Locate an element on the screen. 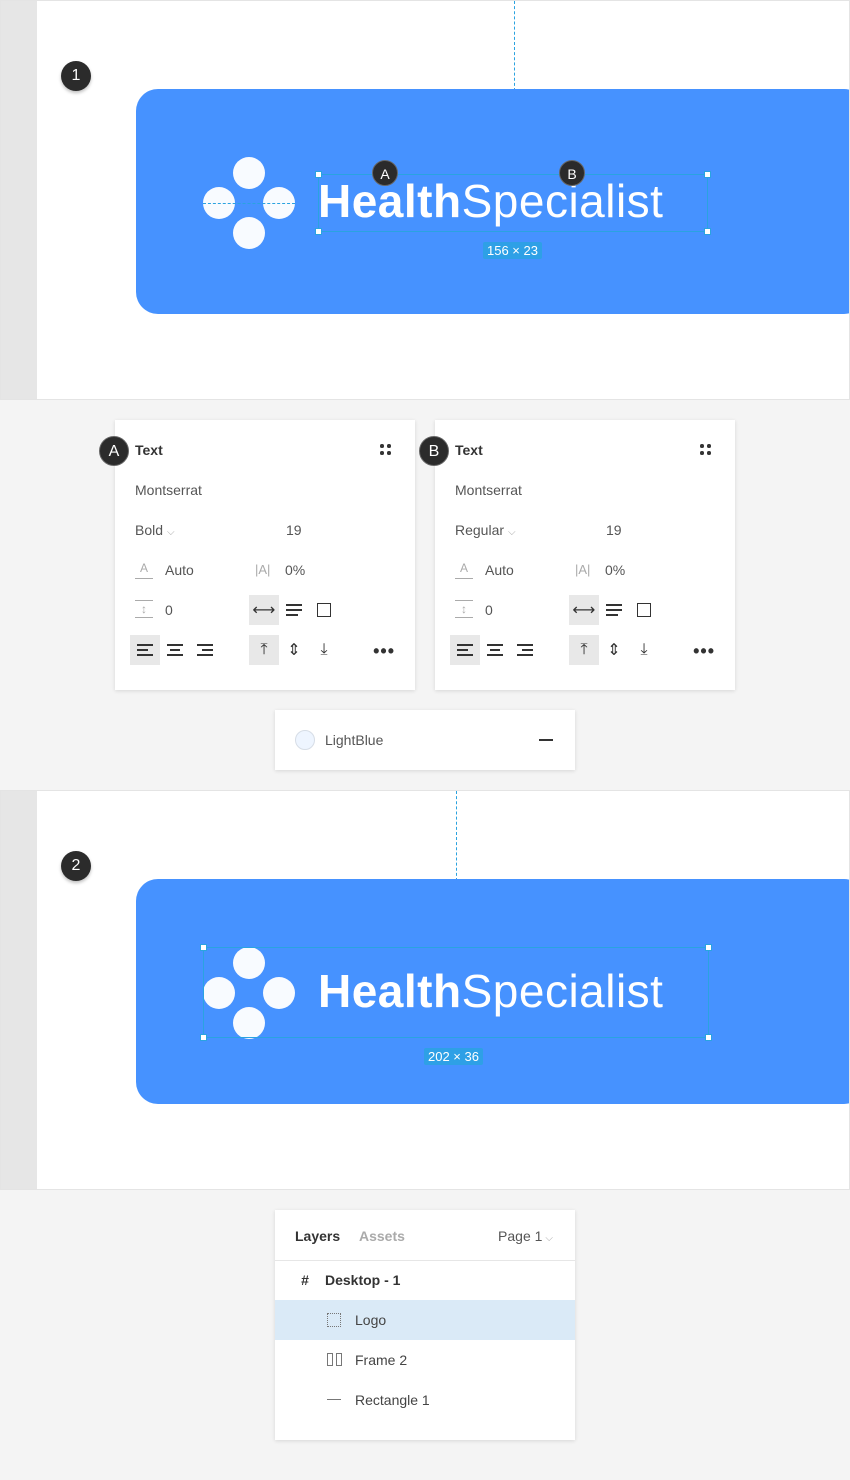  marker-a: A is located at coordinates (385, 173).